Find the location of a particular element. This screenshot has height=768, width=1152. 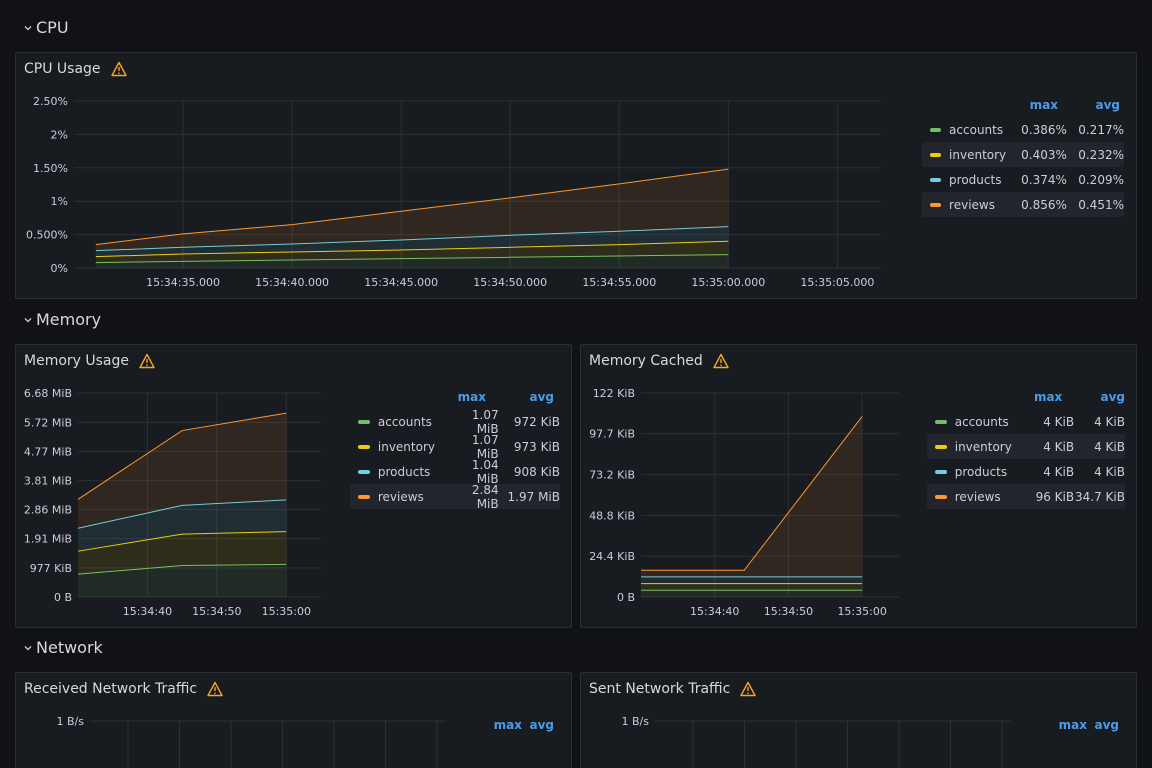

y-tick-label: 3.81 MiB is located at coordinates (48, 481).